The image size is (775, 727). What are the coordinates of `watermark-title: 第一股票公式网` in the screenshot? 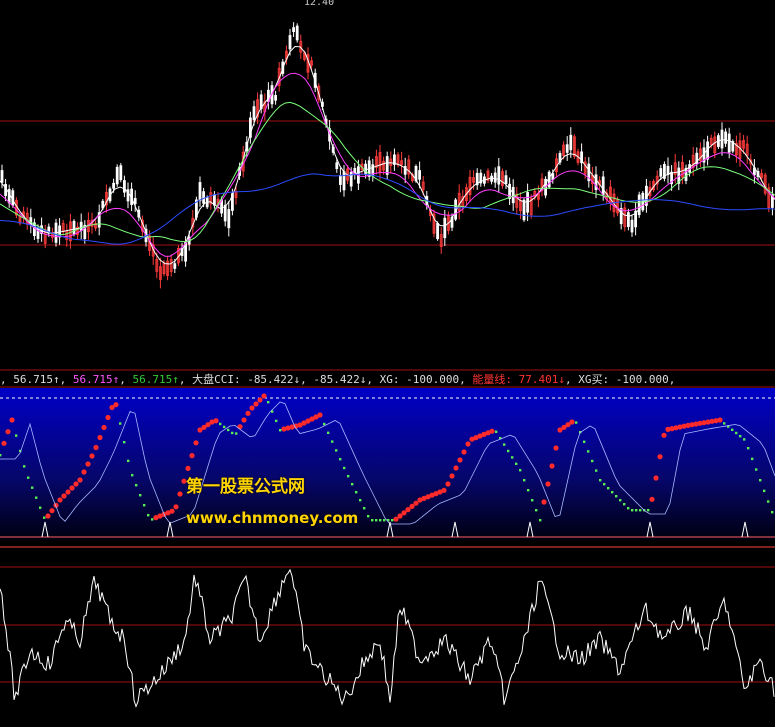 It's located at (245, 487).